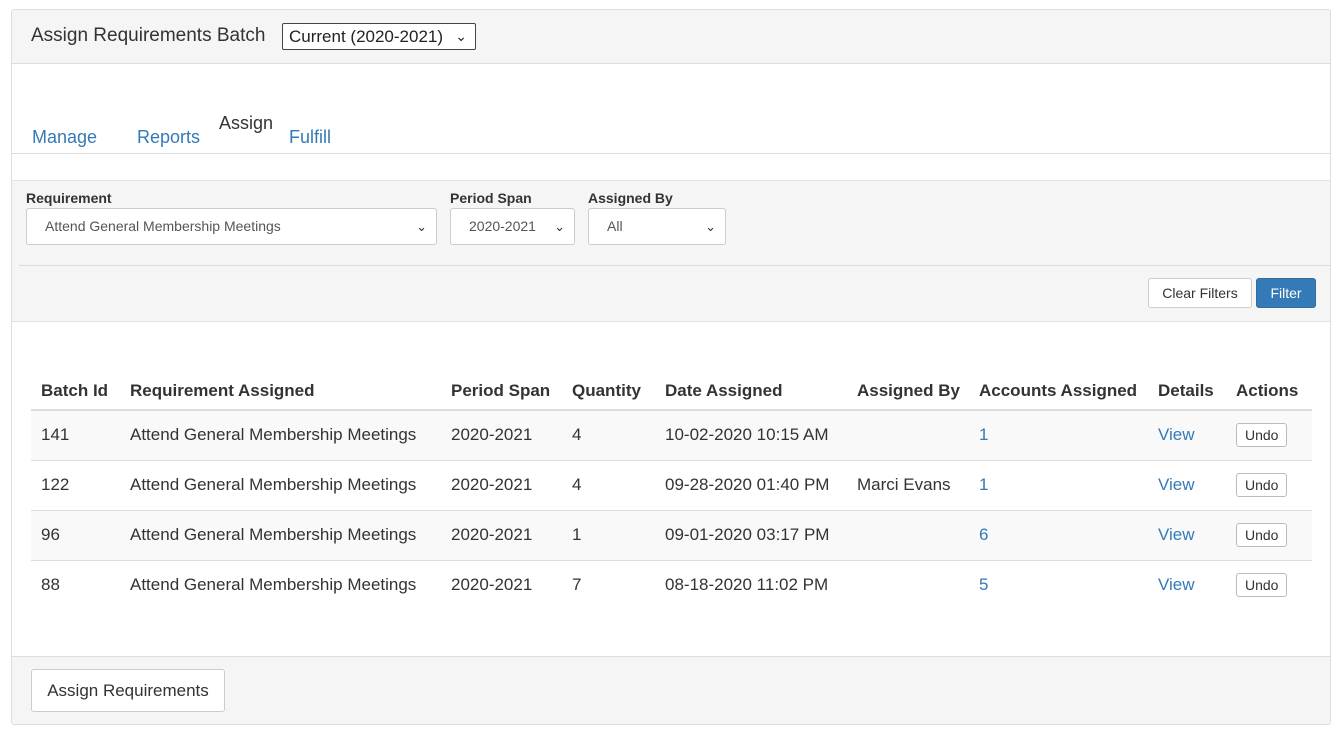 This screenshot has height=737, width=1342. What do you see at coordinates (75, 535) in the screenshot?
I see `cell-batch-id: 96` at bounding box center [75, 535].